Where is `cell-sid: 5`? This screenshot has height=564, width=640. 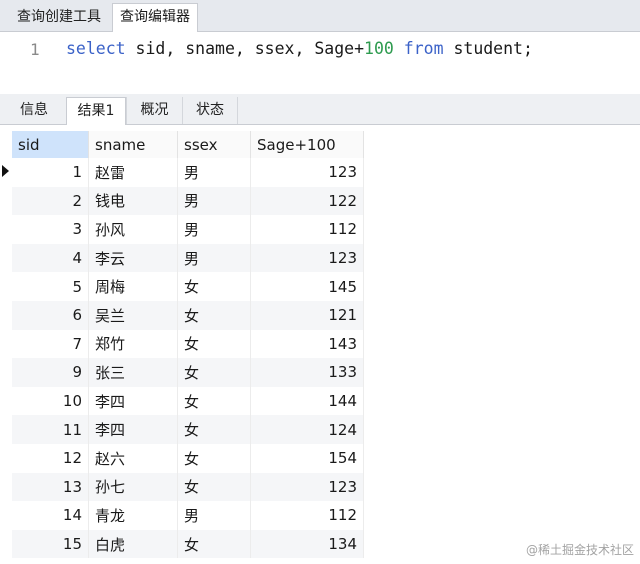
cell-sid: 5 is located at coordinates (50, 286).